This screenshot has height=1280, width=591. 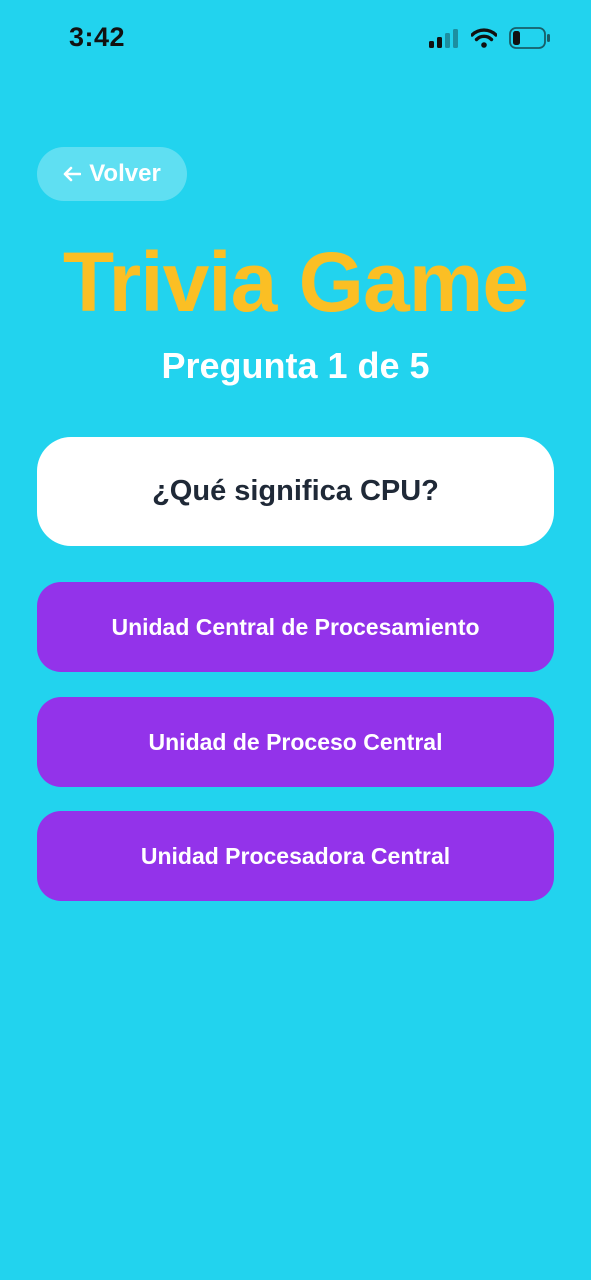 I want to click on status-time: 3:42, so click(x=97, y=37).